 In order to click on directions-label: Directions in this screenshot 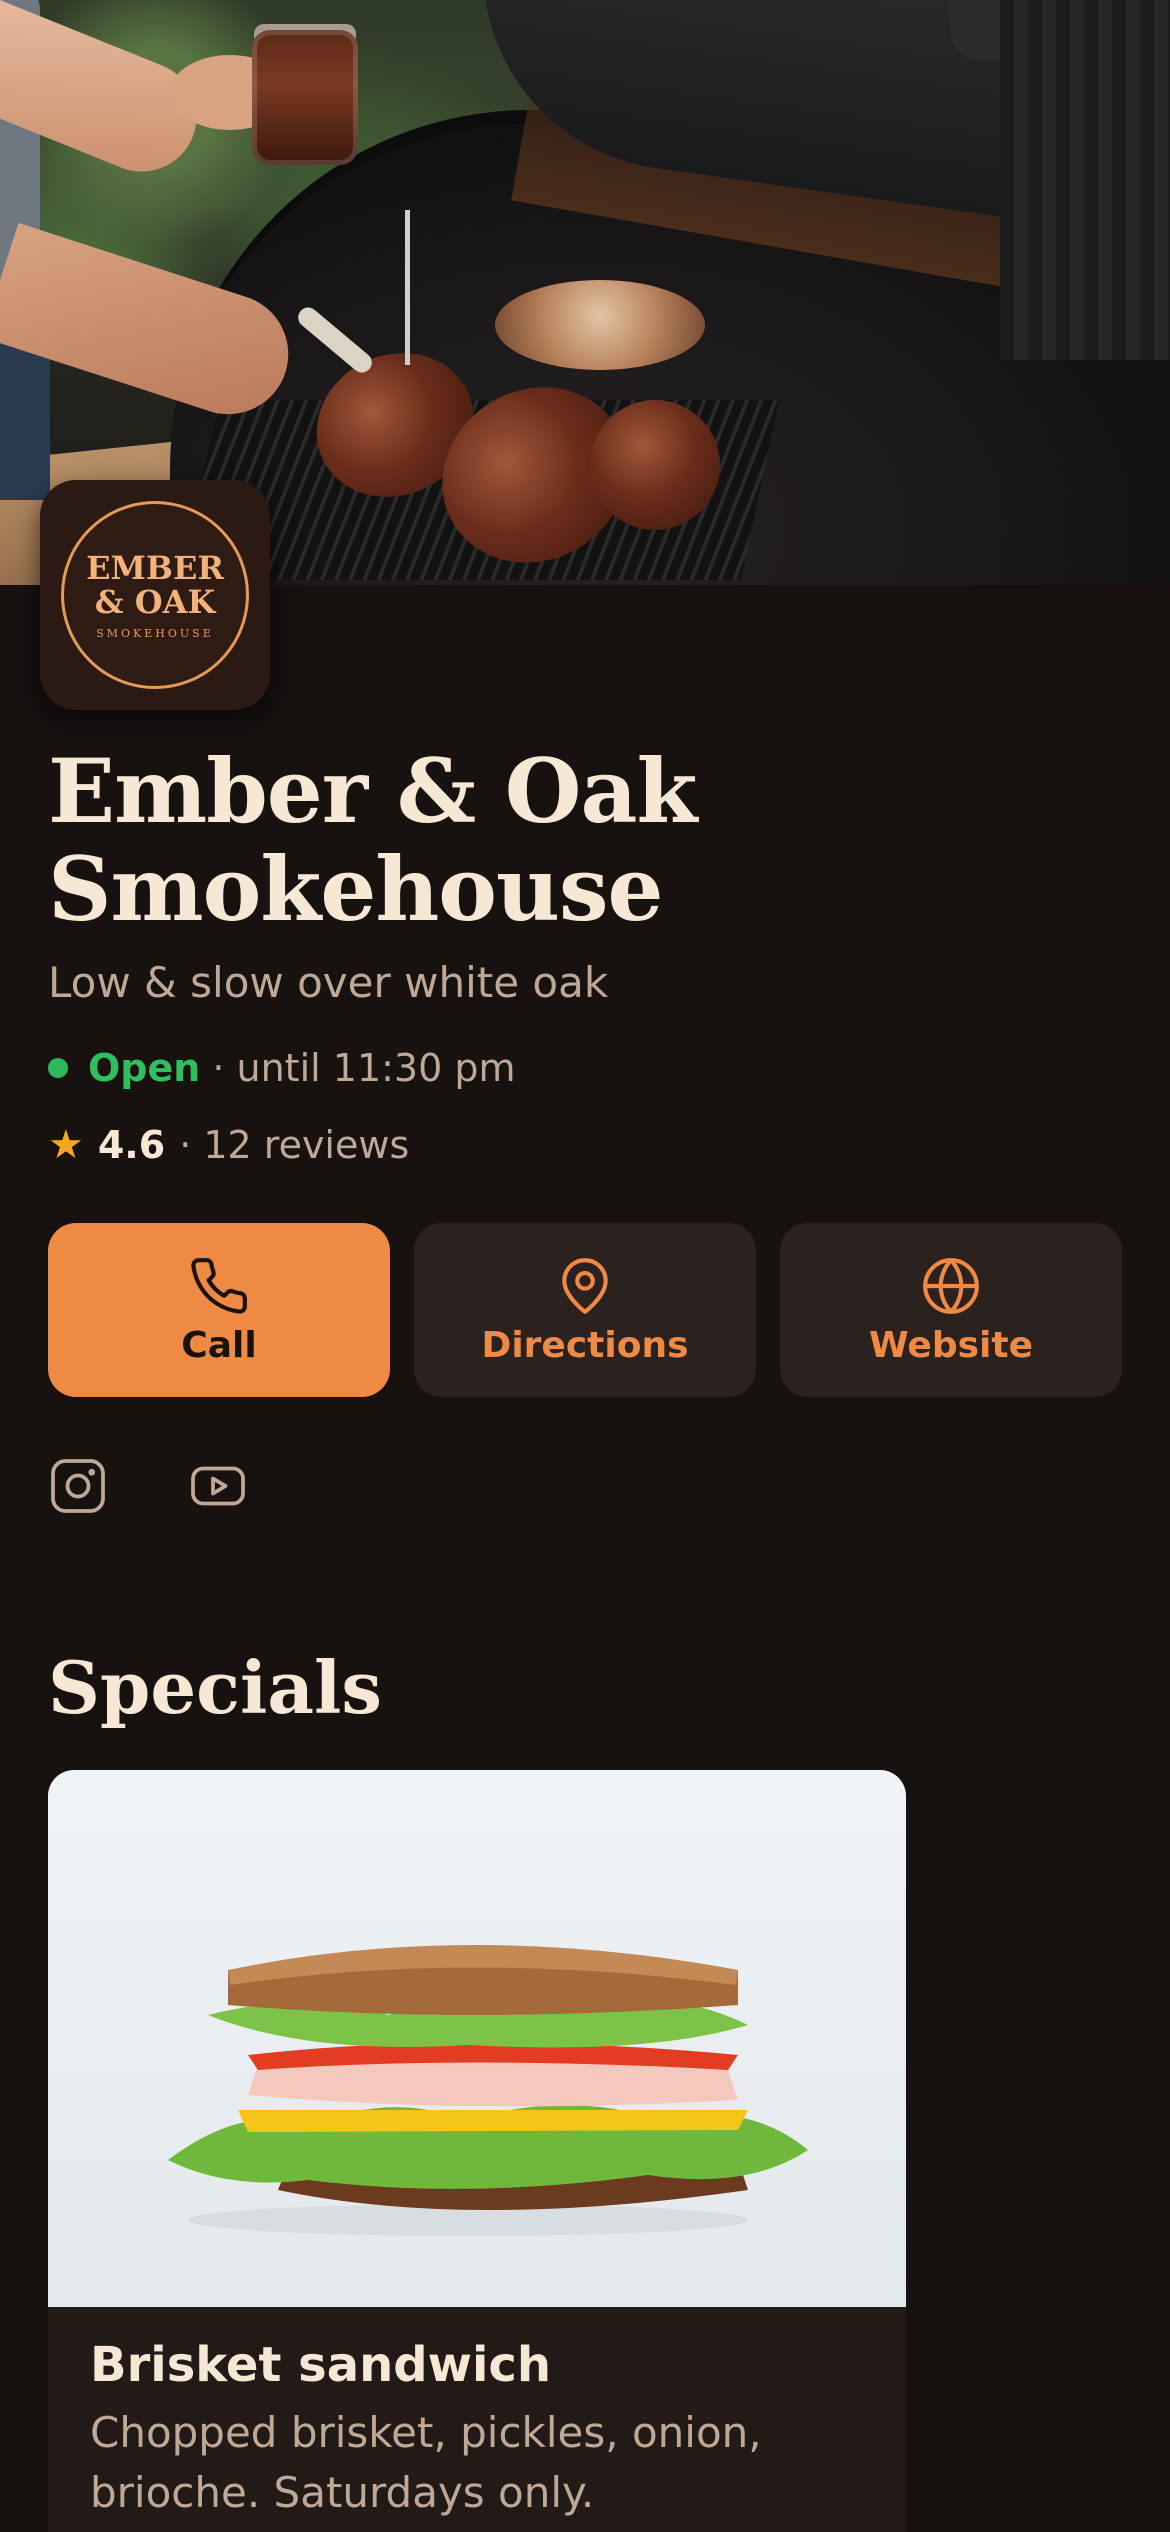, I will do `click(585, 1345)`.